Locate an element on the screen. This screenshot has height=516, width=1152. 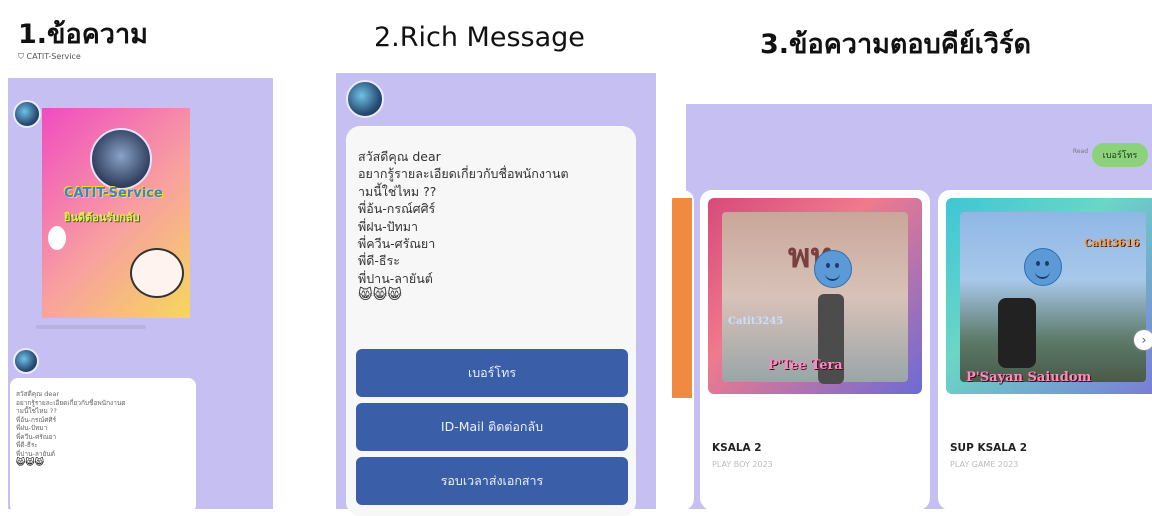
keyword-user-message: เบอร์โทร is located at coordinates (1120, 155).